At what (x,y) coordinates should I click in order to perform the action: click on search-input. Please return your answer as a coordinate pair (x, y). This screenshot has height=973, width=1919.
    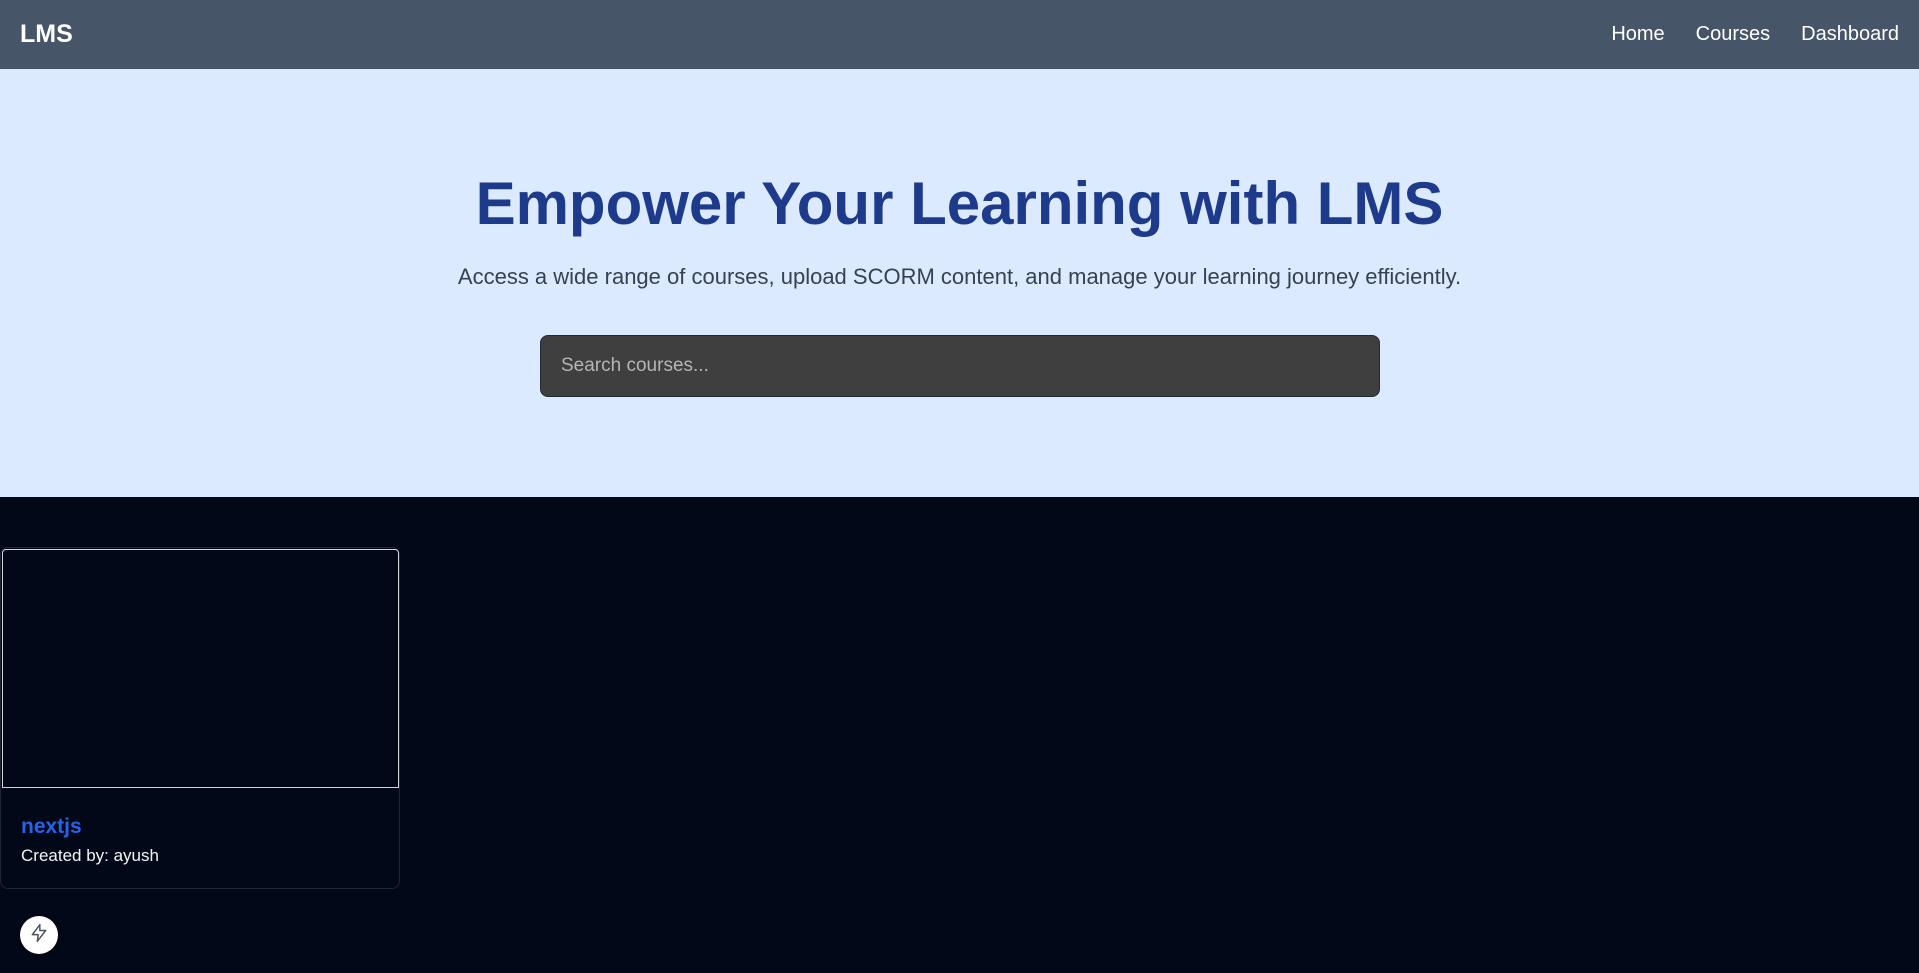
    Looking at the image, I should click on (960, 366).